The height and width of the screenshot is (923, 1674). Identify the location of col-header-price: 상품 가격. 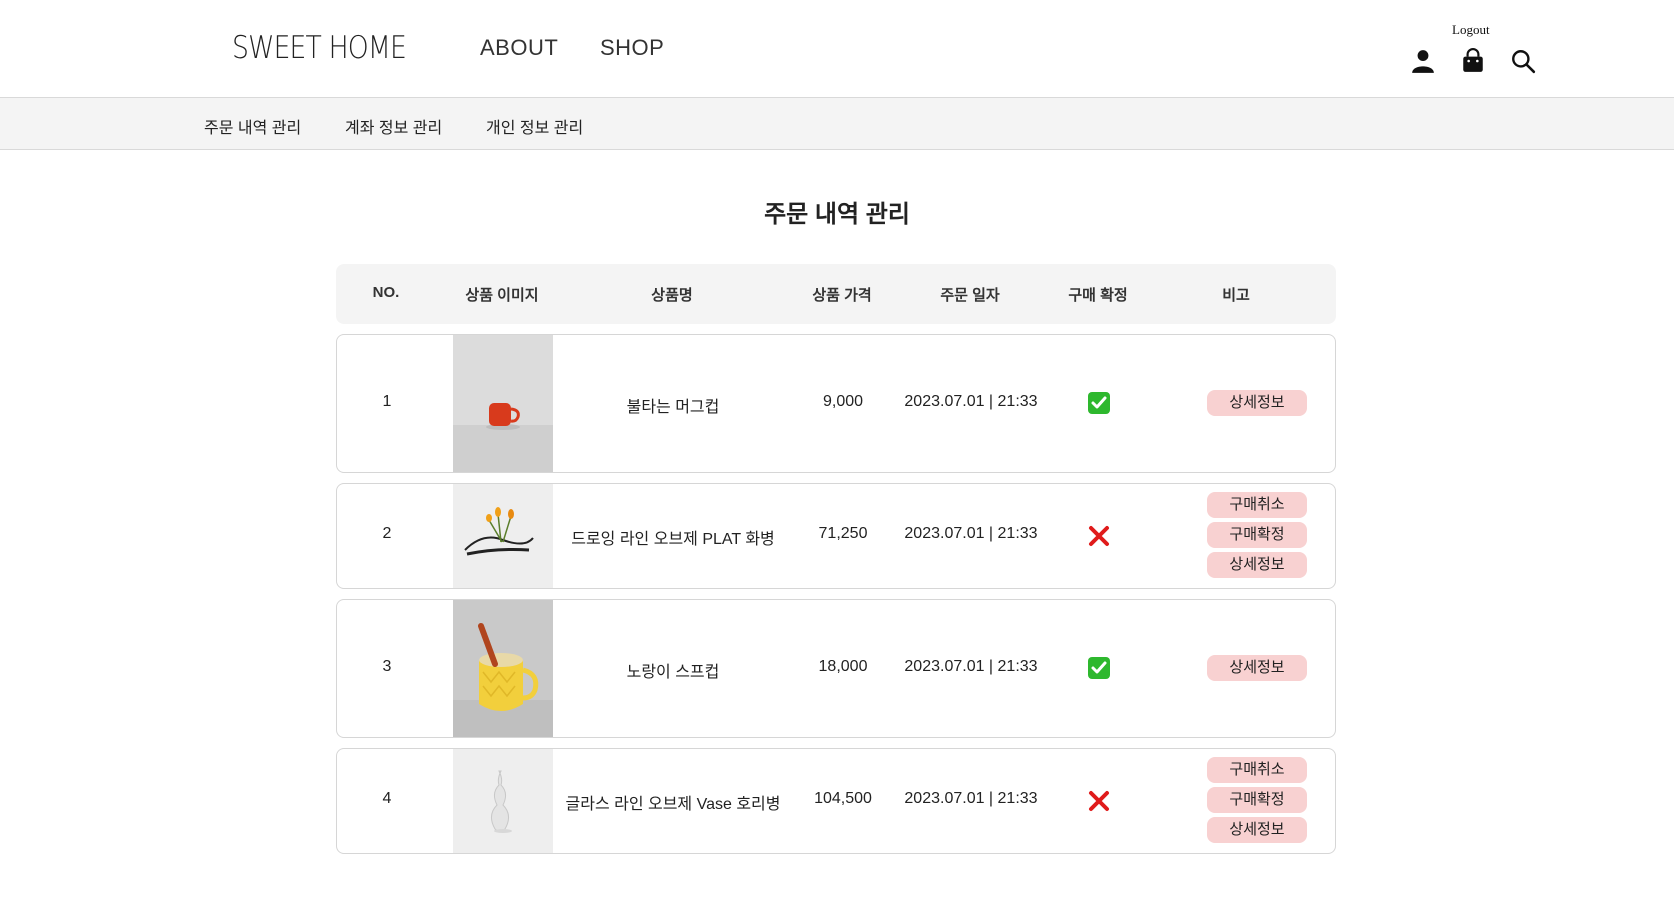
(842, 295).